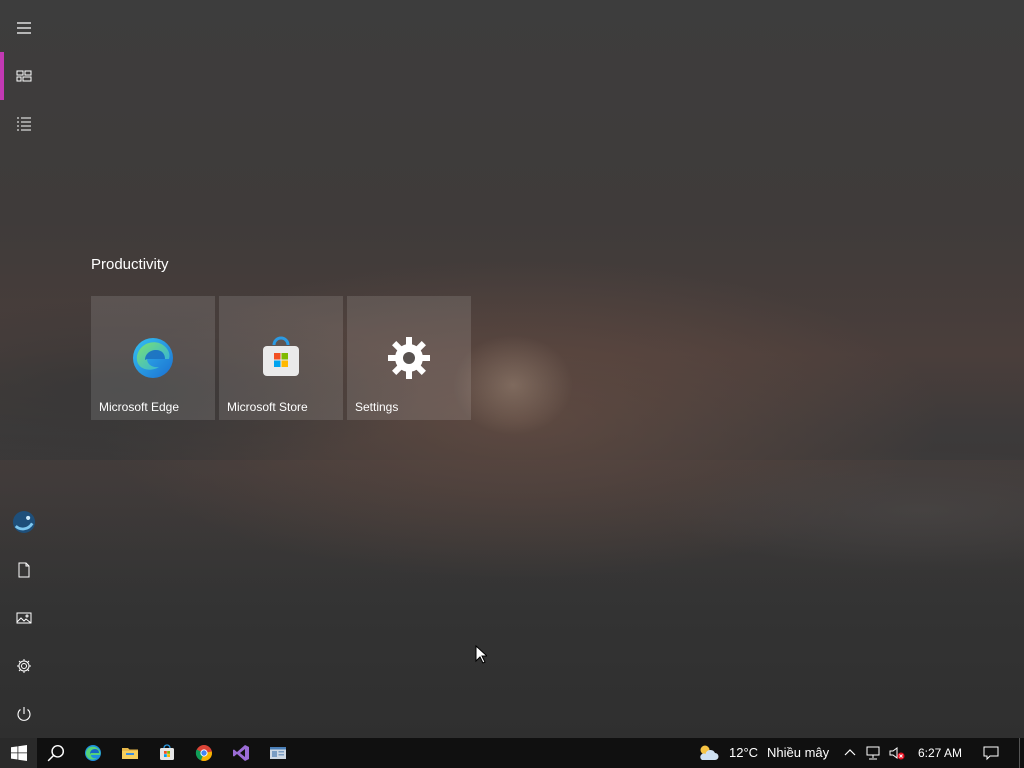 This screenshot has width=1024, height=768. I want to click on tile-microsoft-store: Microsoft Store, so click(281, 358).